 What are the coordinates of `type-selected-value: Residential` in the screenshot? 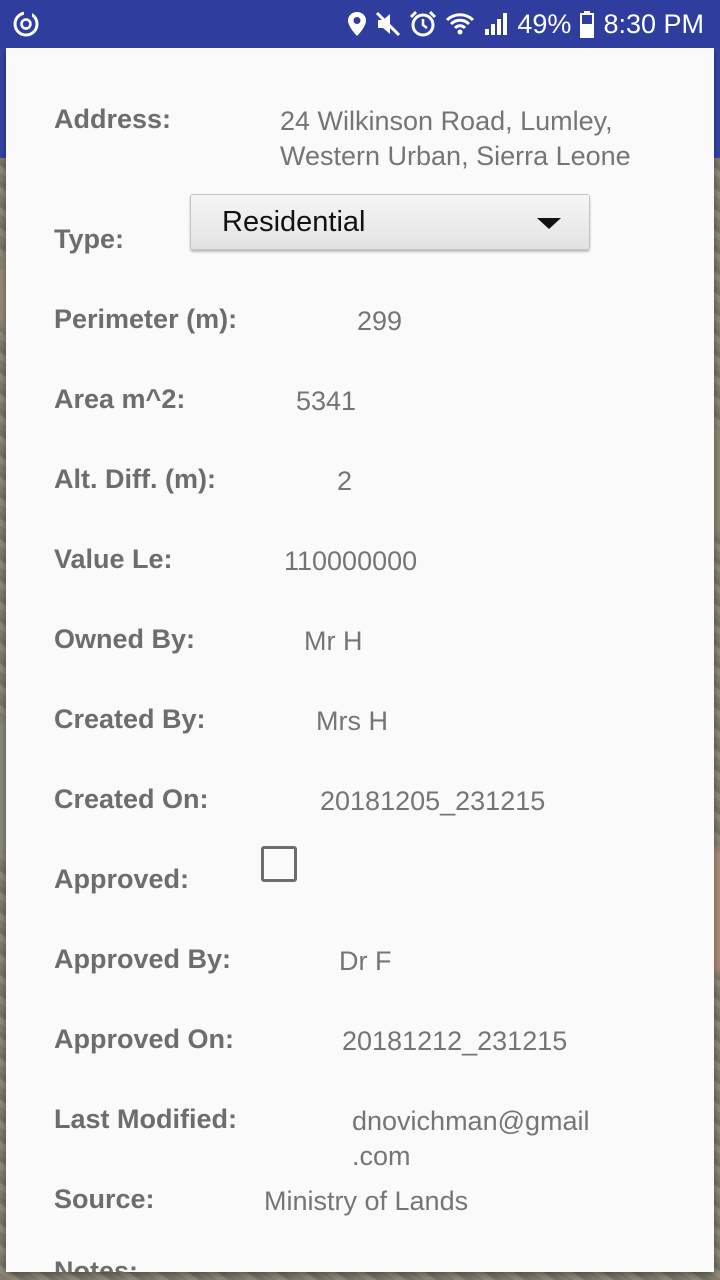 It's located at (294, 221).